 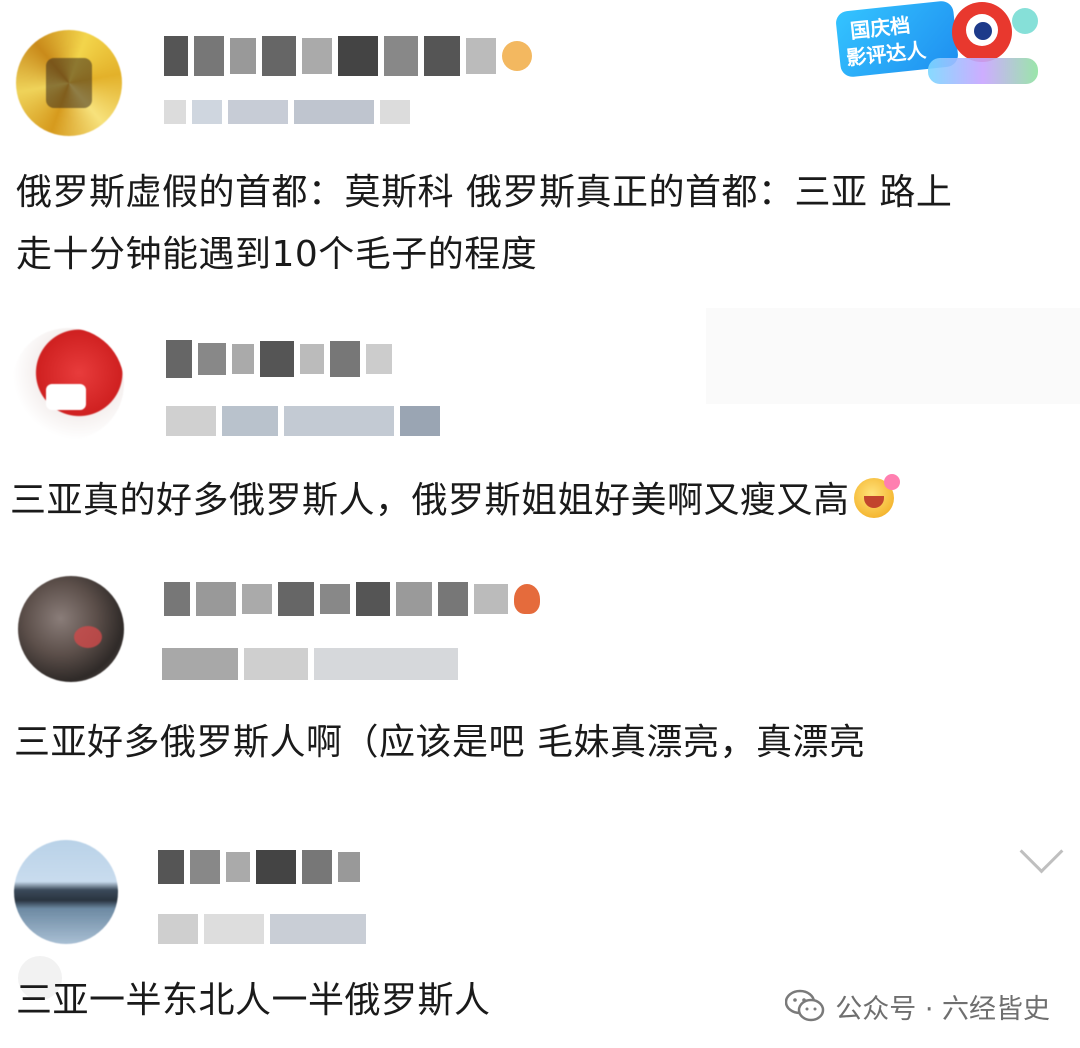 I want to click on lotus-icon, so click(x=527, y=599).